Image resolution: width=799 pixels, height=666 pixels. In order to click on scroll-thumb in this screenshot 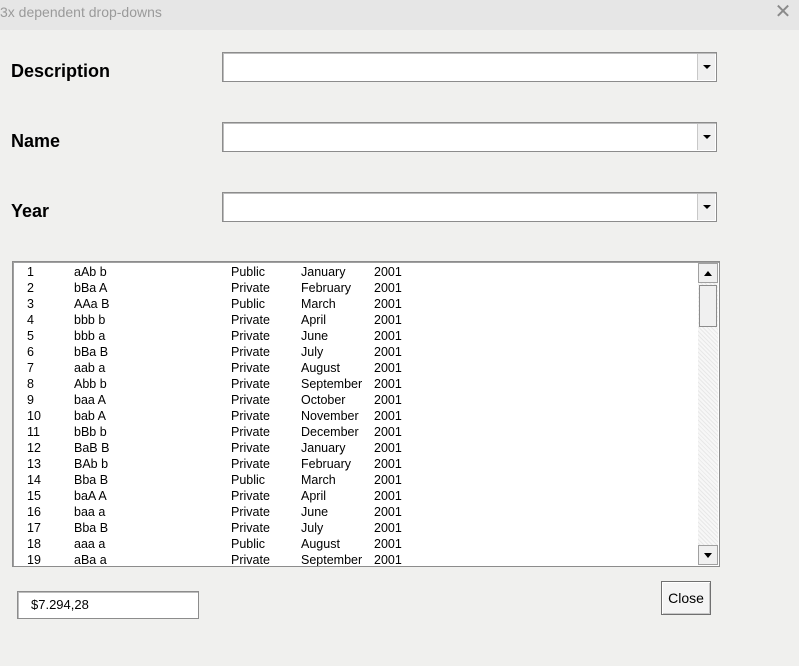, I will do `click(708, 306)`.